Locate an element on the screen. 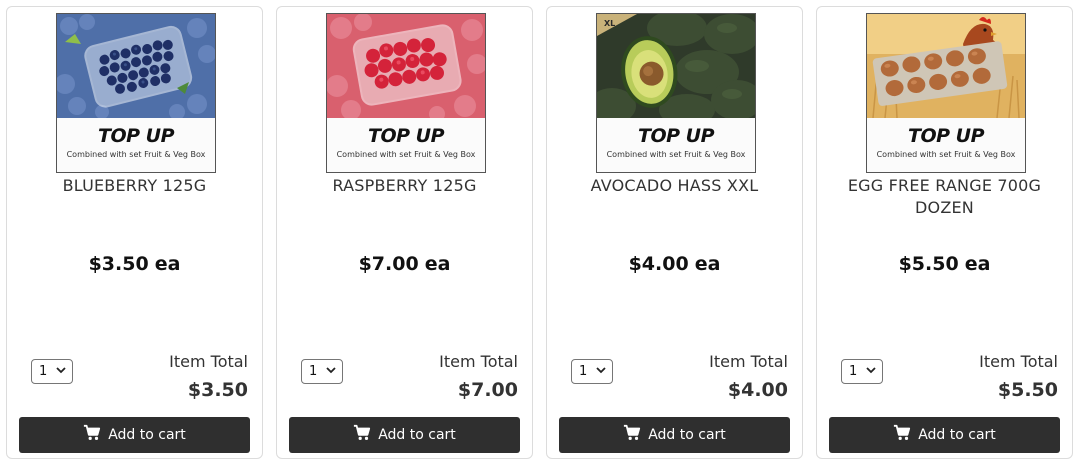 The width and height of the screenshot is (1080, 464). price-value: $3.50 is located at coordinates (118, 264).